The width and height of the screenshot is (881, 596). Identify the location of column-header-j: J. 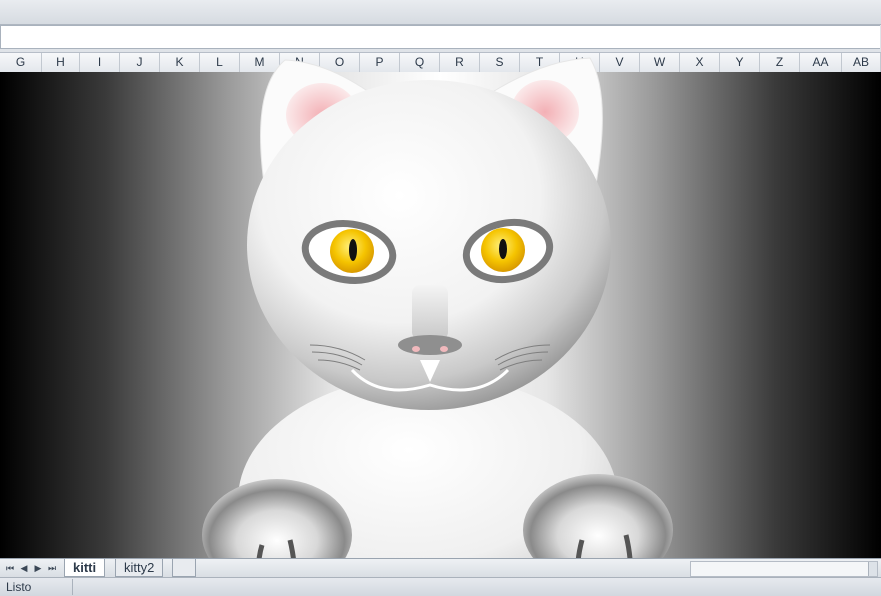
(140, 62).